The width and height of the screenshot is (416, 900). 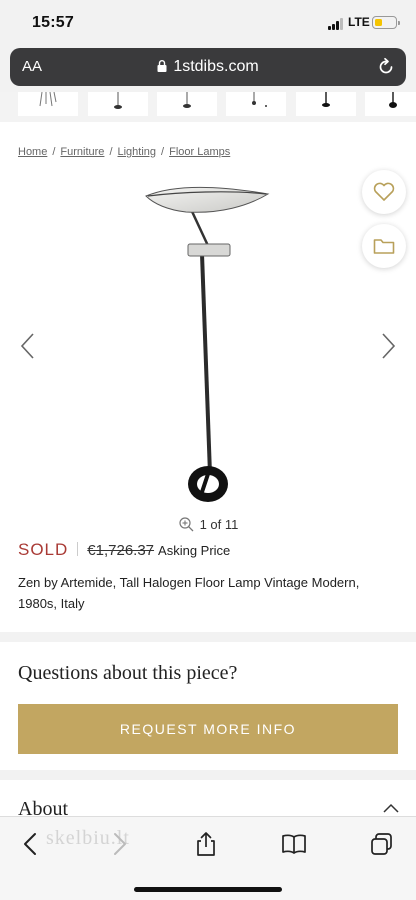 I want to click on product-image, so click(x=210, y=345).